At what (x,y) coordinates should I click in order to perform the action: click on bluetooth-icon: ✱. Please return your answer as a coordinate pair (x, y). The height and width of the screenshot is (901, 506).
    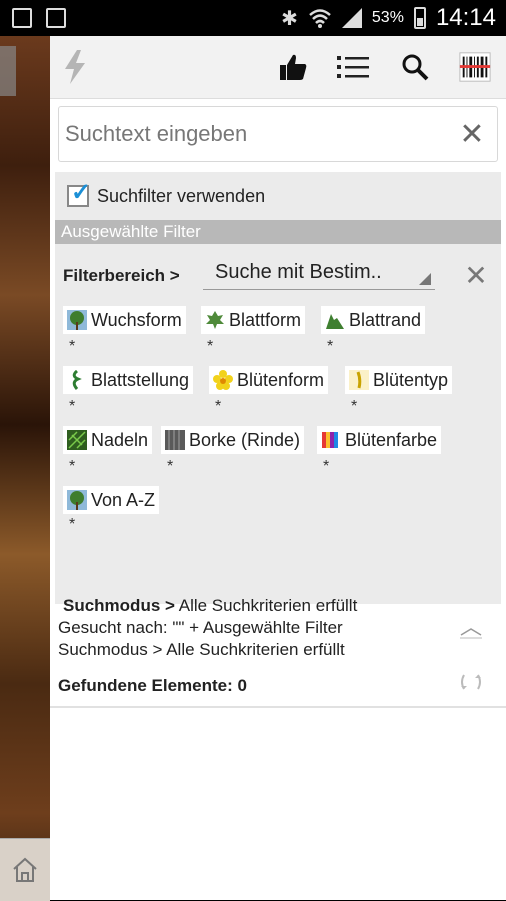
    Looking at the image, I should click on (289, 18).